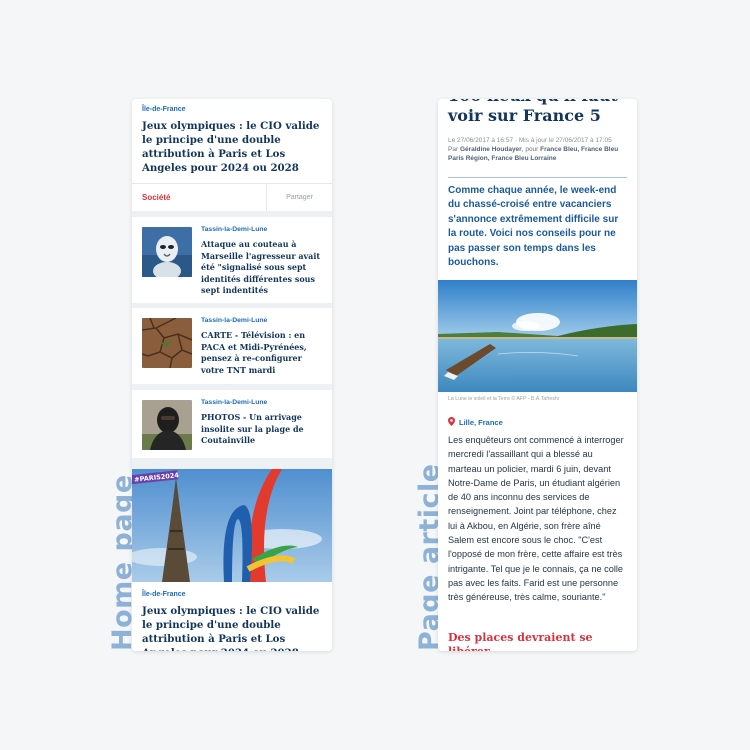 The height and width of the screenshot is (750, 750). I want to click on article-image, so click(537, 336).